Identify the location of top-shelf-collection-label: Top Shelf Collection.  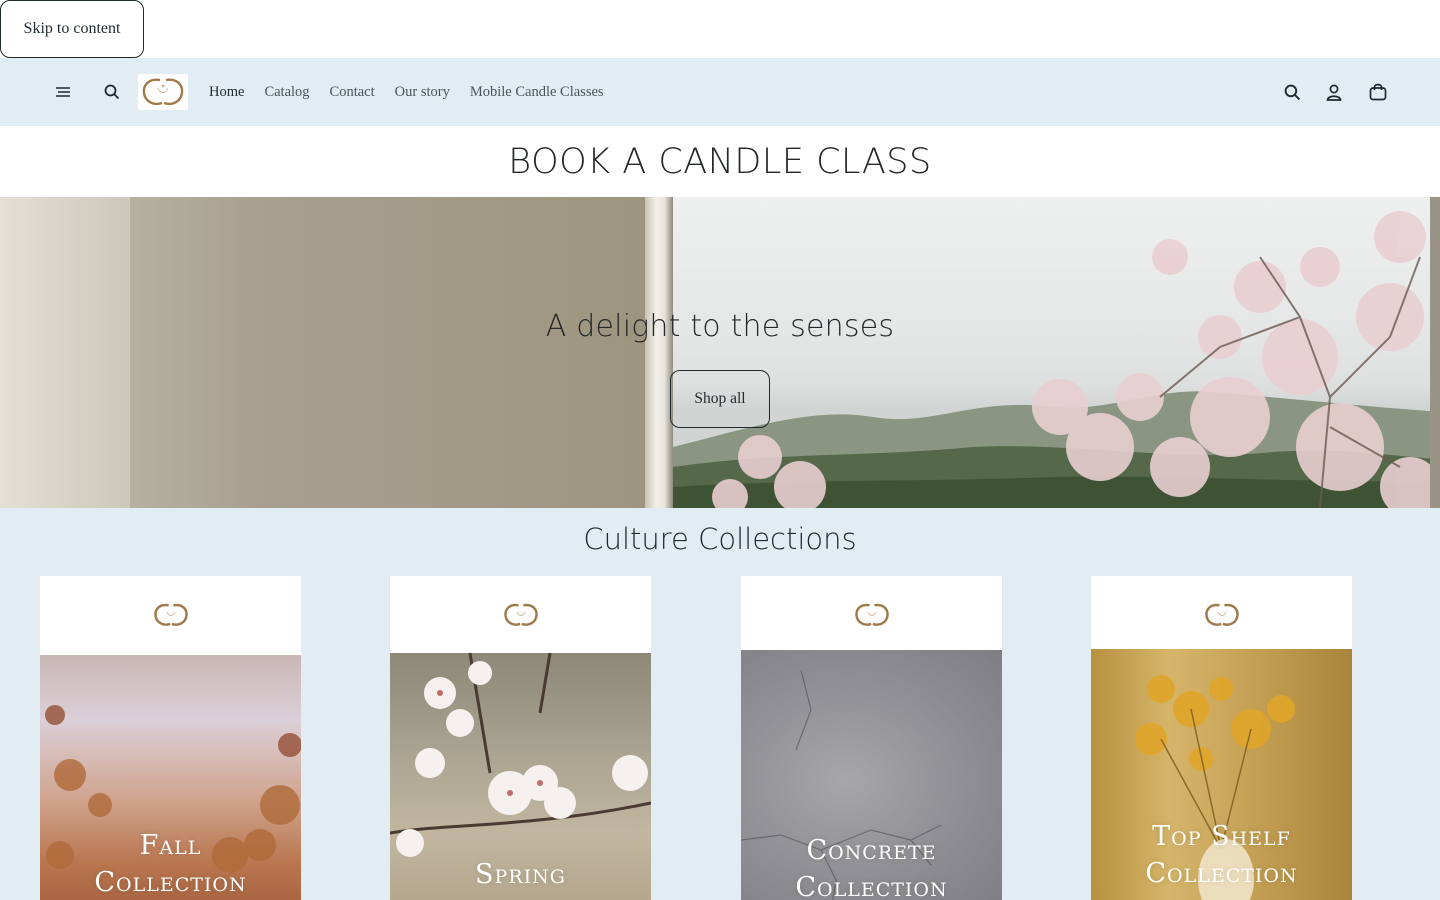
(1221, 855).